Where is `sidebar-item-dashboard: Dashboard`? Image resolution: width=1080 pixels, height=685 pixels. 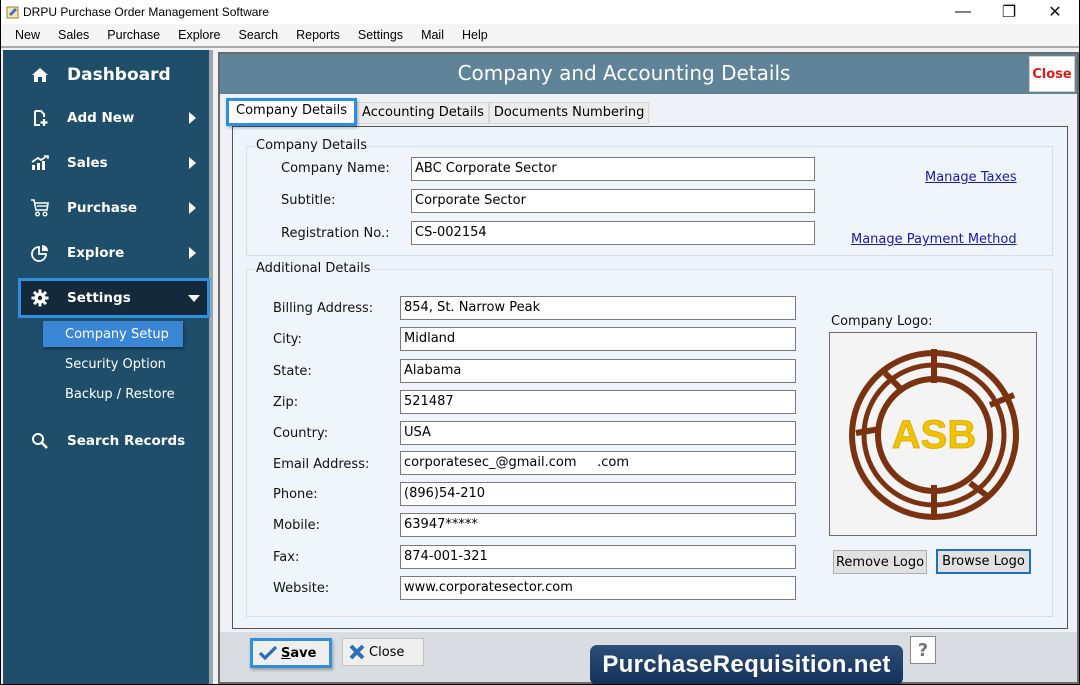
sidebar-item-dashboard: Dashboard is located at coordinates (114, 75).